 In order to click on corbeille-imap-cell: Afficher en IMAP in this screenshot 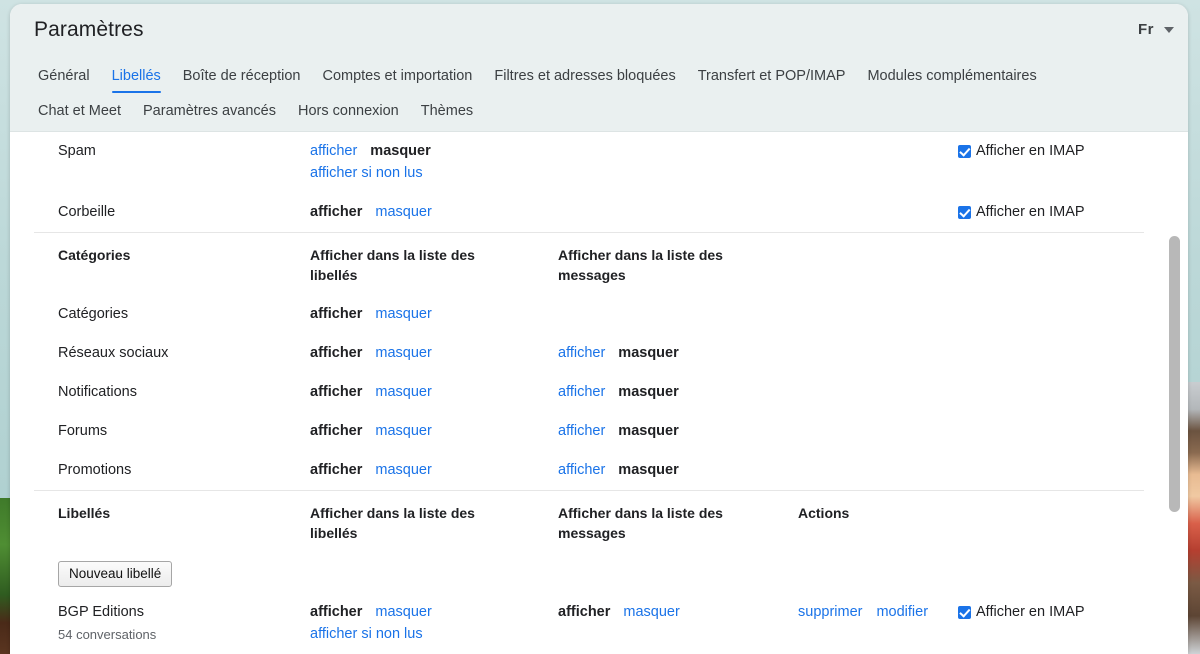, I will do `click(1051, 212)`.